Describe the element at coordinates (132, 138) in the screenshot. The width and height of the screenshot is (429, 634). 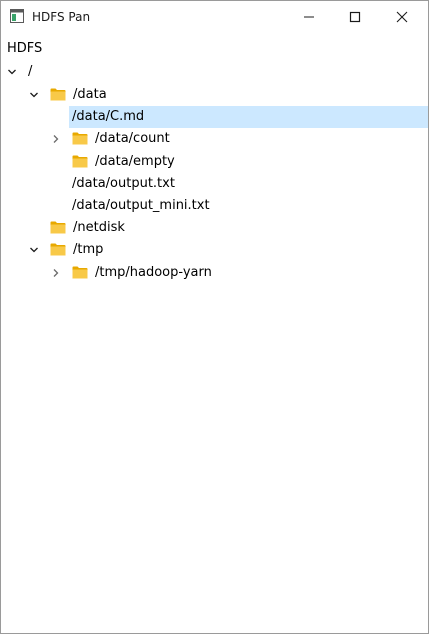
I see `tree-item-label: /data/count` at that location.